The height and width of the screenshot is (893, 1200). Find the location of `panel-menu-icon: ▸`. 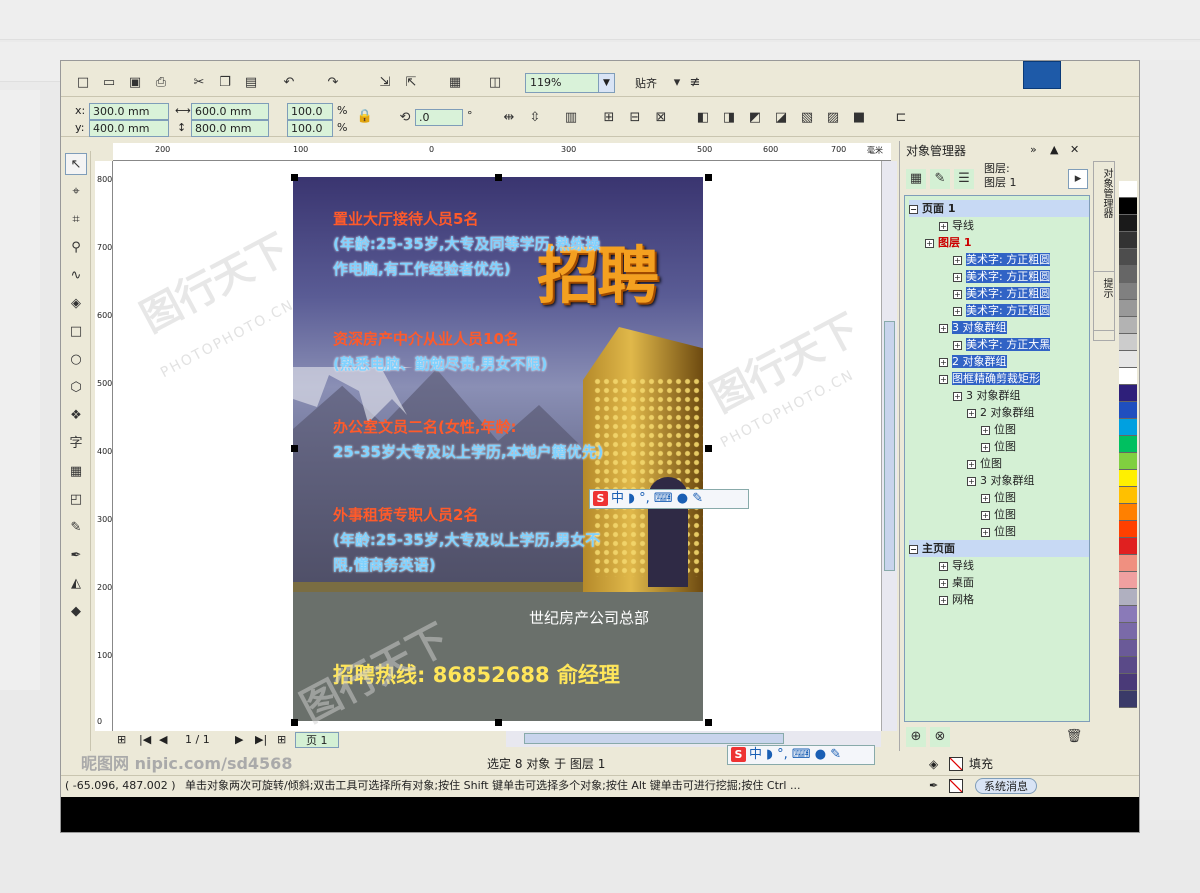

panel-menu-icon: ▸ is located at coordinates (1078, 179).